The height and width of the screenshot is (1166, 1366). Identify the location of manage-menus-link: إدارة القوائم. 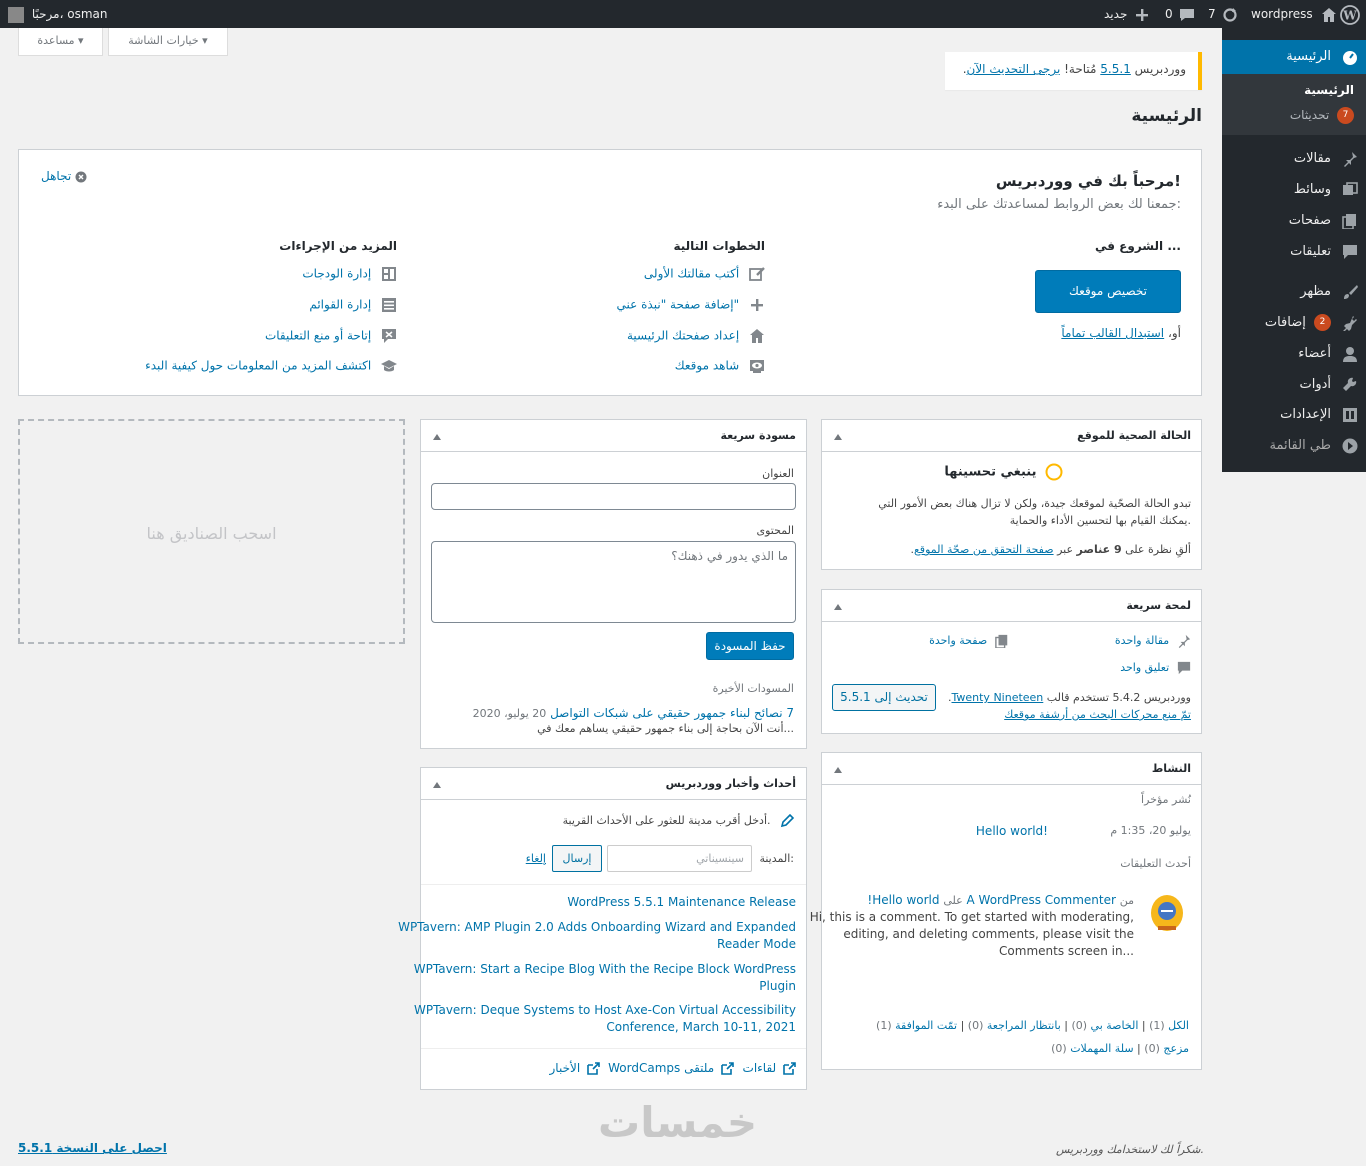
(353, 305).